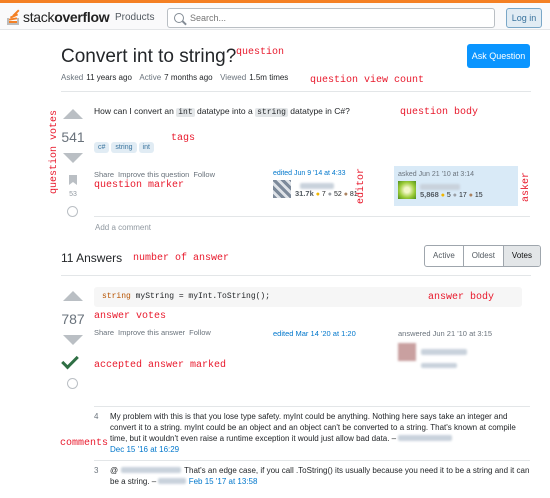  What do you see at coordinates (429, 194) in the screenshot?
I see `asker-reputation: 5,868` at bounding box center [429, 194].